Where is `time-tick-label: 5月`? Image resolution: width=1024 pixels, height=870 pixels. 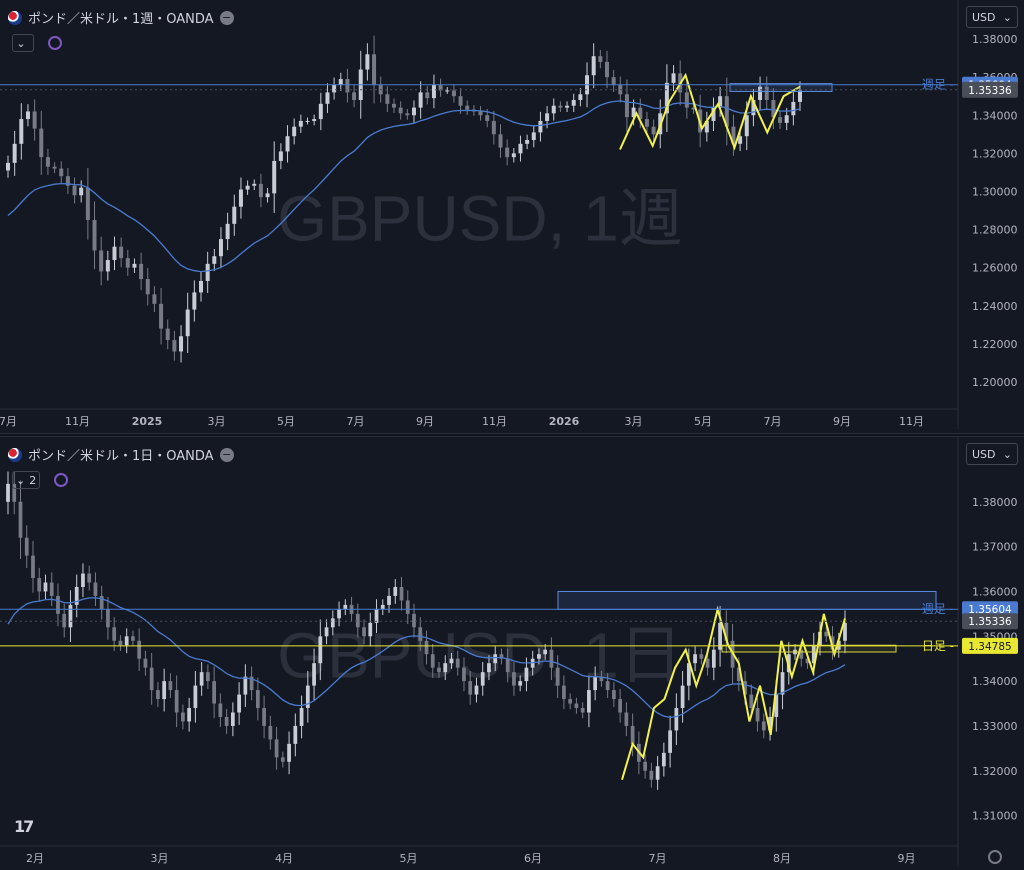 time-tick-label: 5月 is located at coordinates (409, 858).